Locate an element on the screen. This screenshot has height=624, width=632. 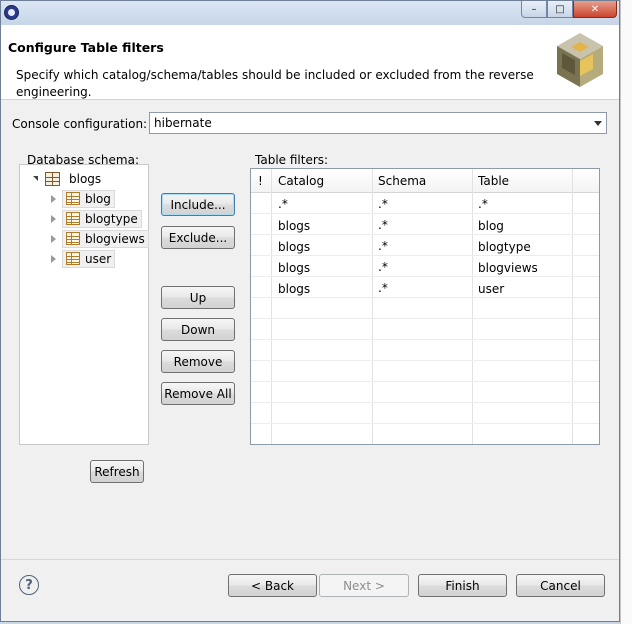
column-header-schema: Schema is located at coordinates (402, 181).